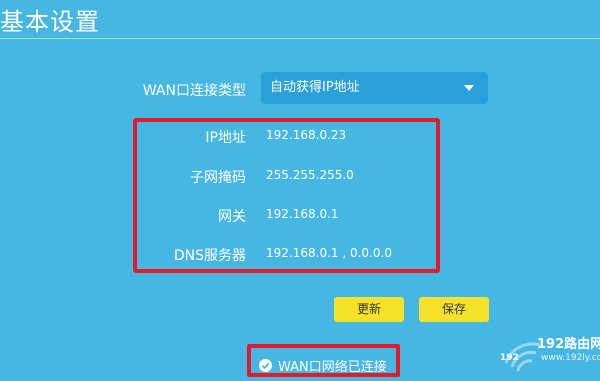  I want to click on page-title: 基本设置, so click(50, 22).